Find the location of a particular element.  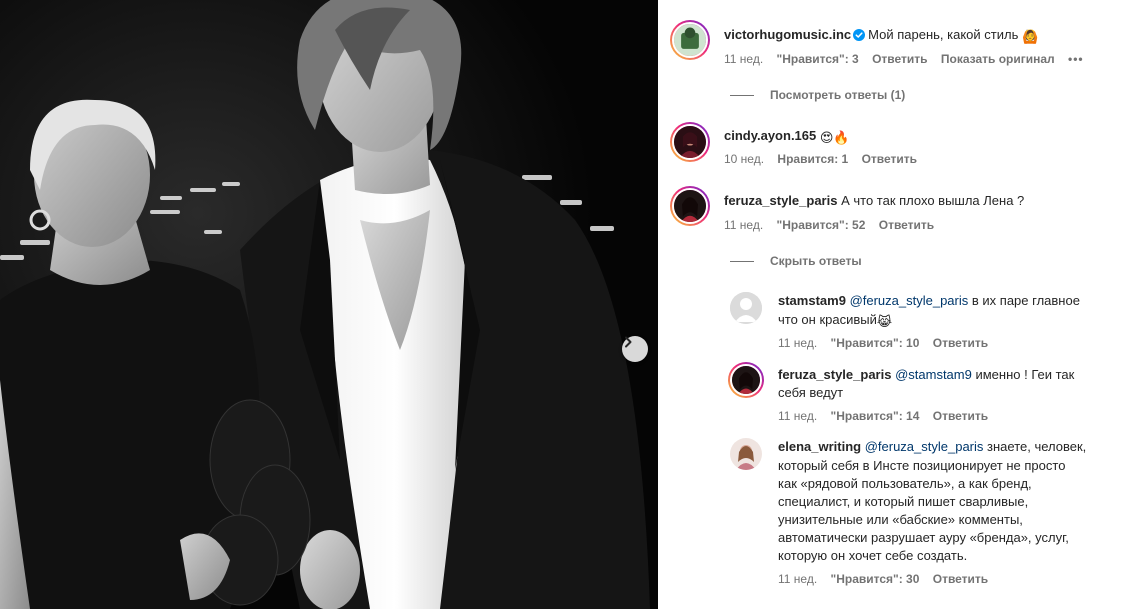

hide-replies-button: Скрыть ответы is located at coordinates (796, 261).